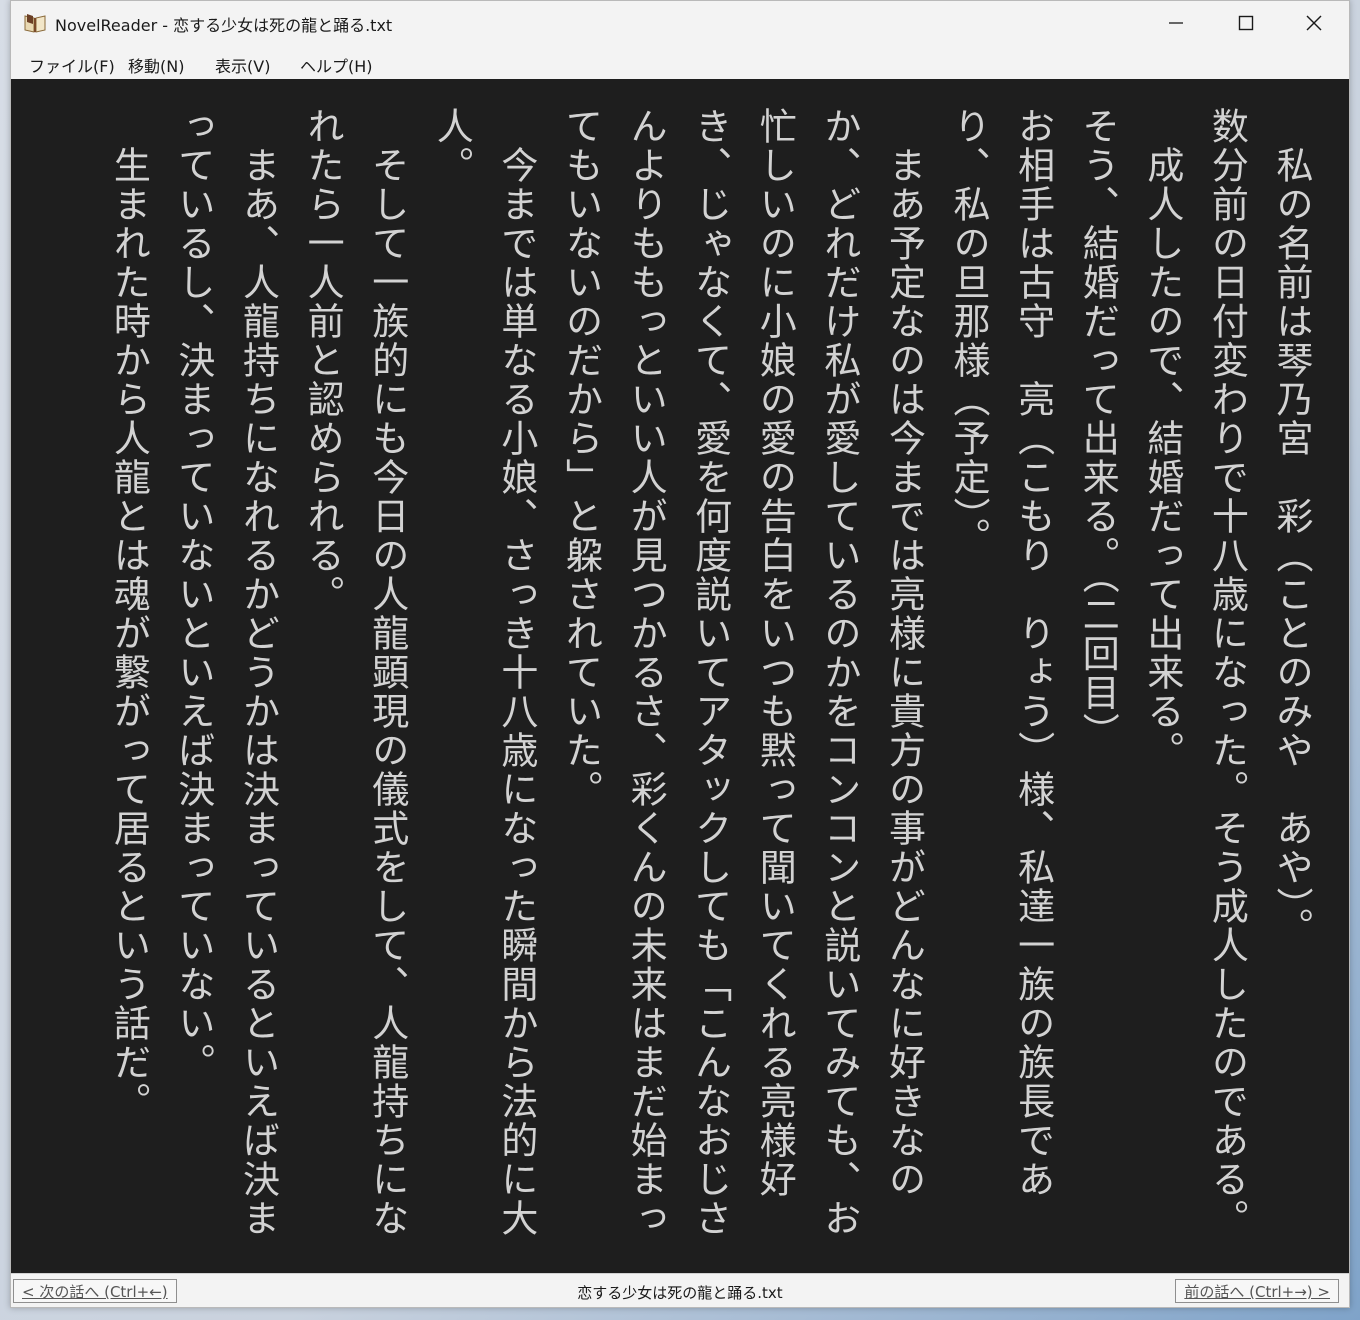 Image resolution: width=1360 pixels, height=1320 pixels. What do you see at coordinates (1257, 1291) in the screenshot?
I see `previous-chapter-button: 前の話へ (Ctrl+→) >` at bounding box center [1257, 1291].